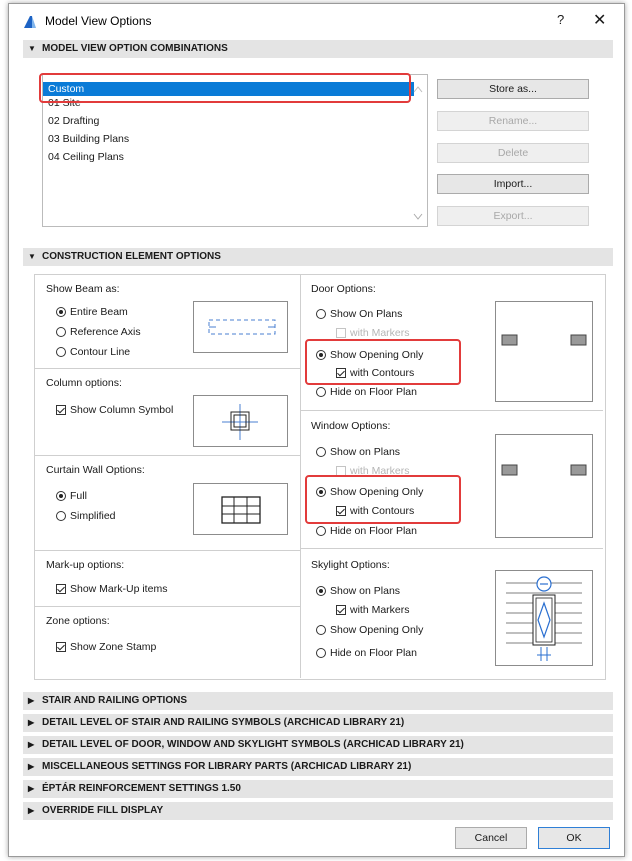 This screenshot has width=632, height=861. Describe the element at coordinates (98, 21) in the screenshot. I see `window-title: Model View Options` at that location.